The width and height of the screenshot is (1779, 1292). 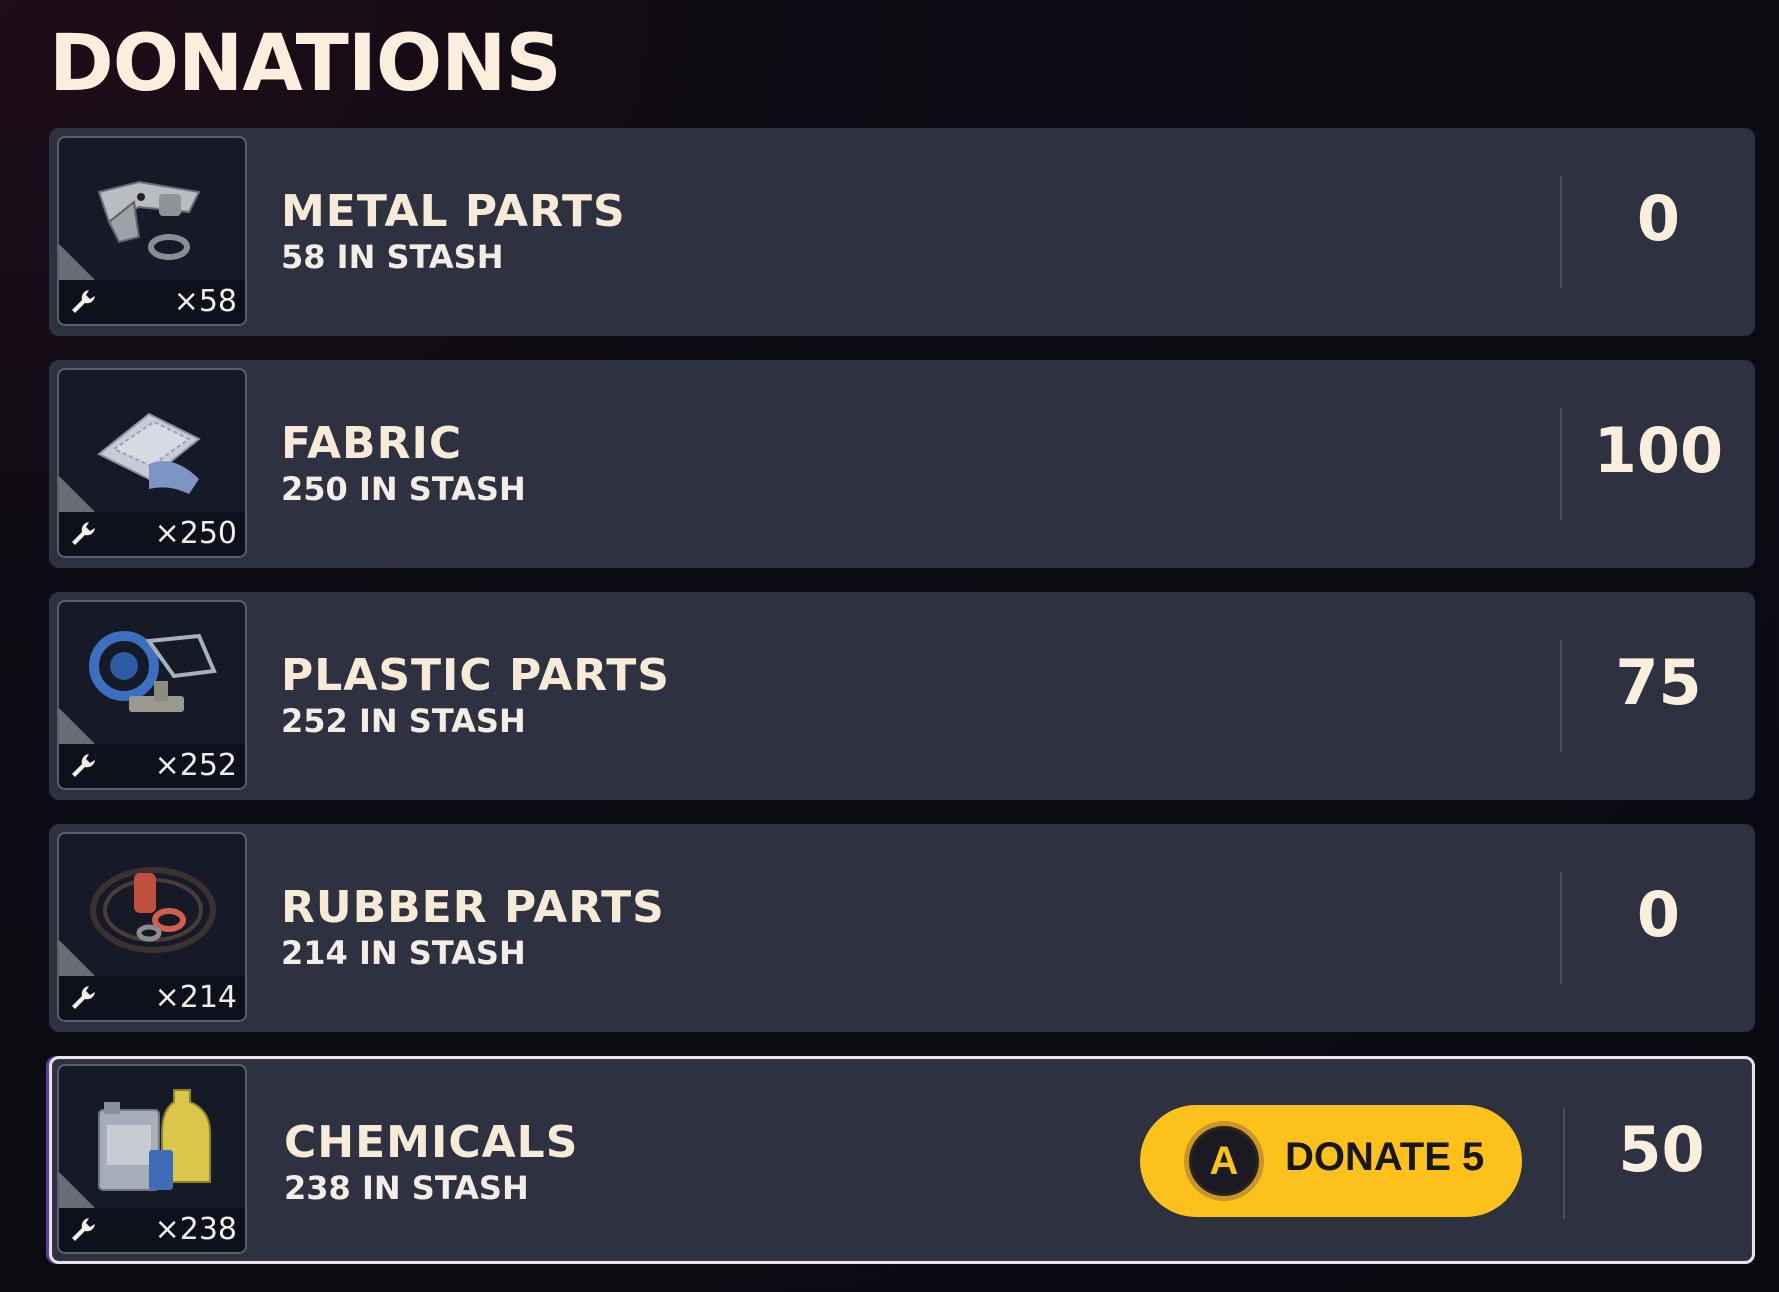 I want to click on item-name: METAL PARTS, so click(x=453, y=211).